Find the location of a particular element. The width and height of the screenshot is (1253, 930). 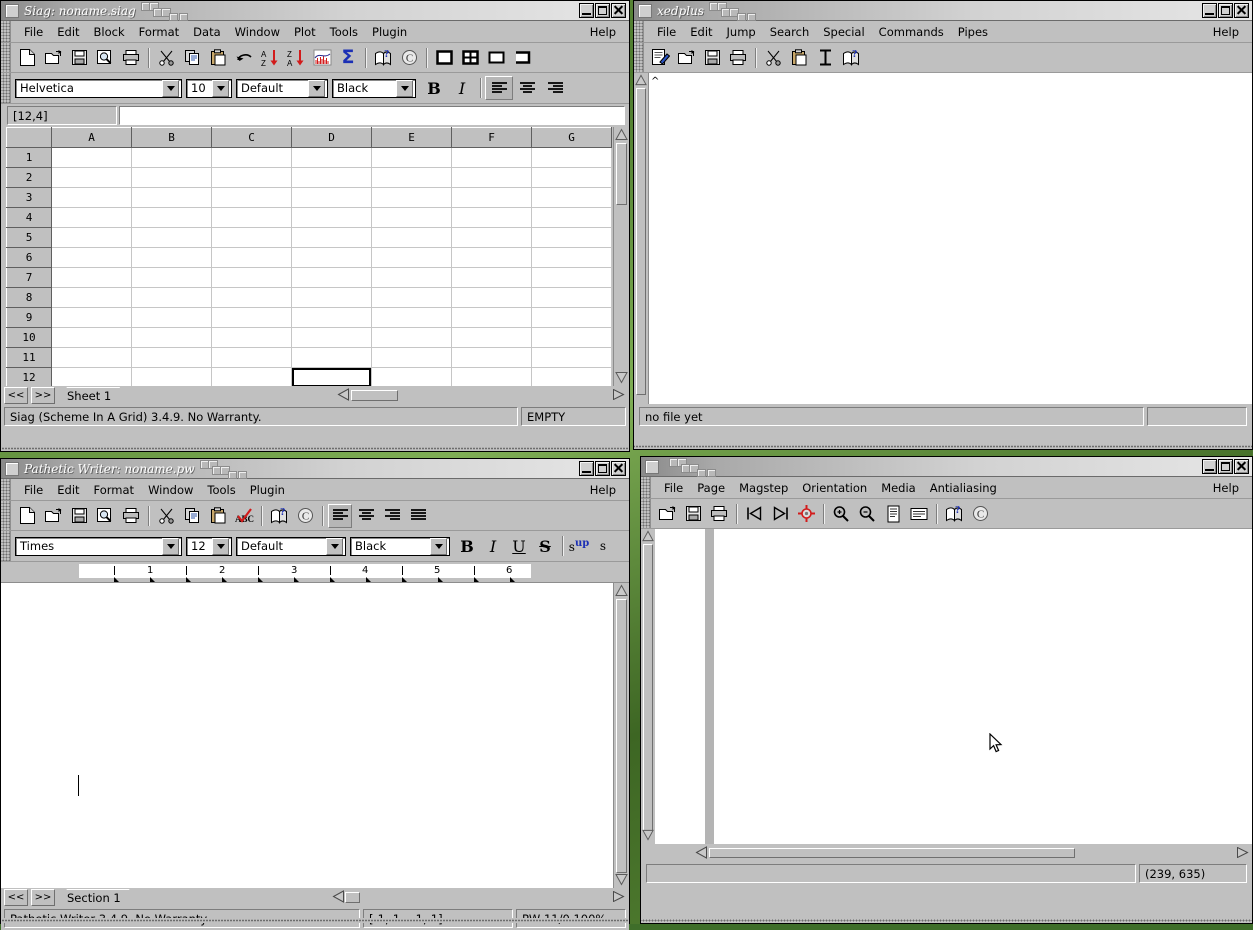

menu-file: File is located at coordinates (666, 32).